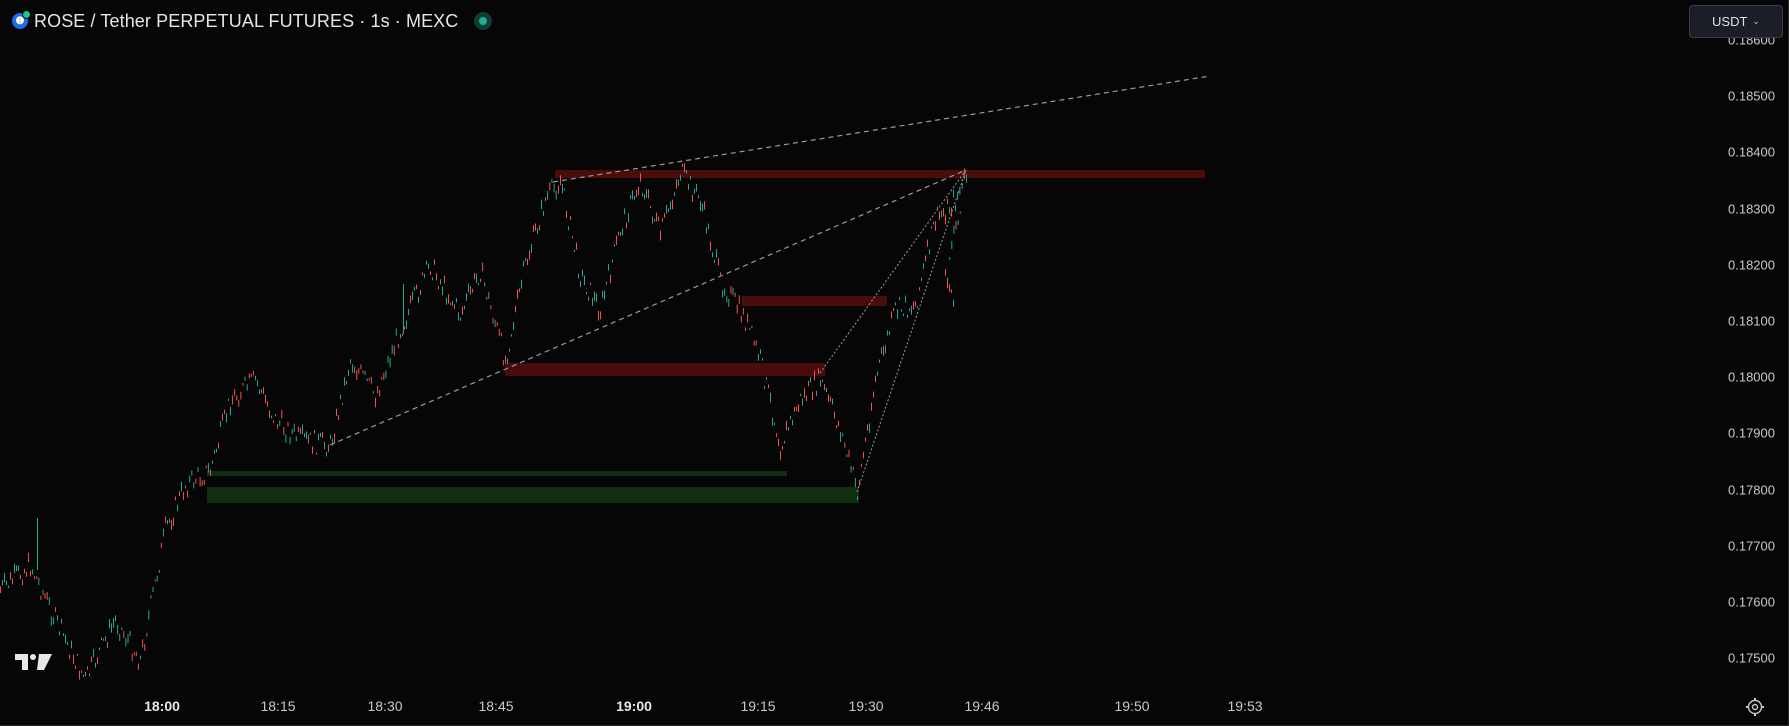  What do you see at coordinates (385, 706) in the screenshot?
I see `time-tick-label: 18:30` at bounding box center [385, 706].